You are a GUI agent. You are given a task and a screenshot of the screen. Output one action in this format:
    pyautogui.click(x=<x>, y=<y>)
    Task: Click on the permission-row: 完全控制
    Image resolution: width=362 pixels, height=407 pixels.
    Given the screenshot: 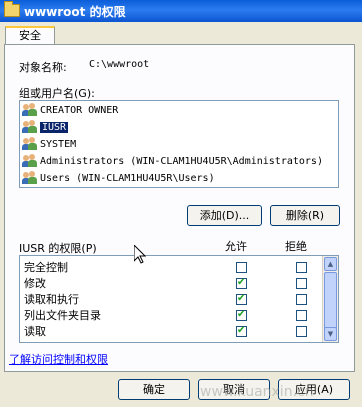 What is the action you would take?
    pyautogui.click(x=188, y=268)
    